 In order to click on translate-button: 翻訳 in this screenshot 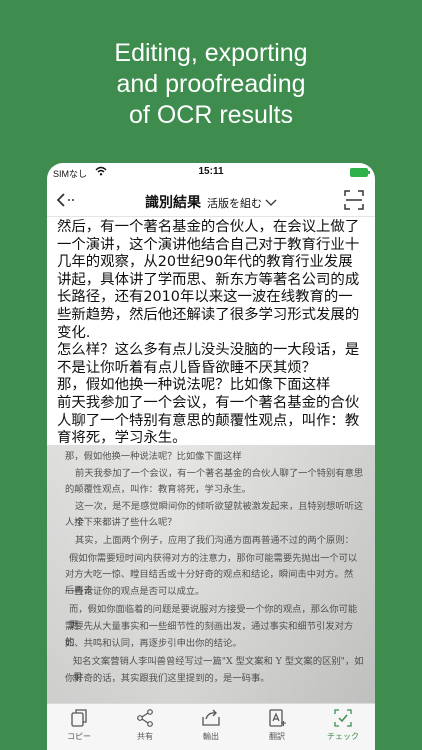, I will do `click(277, 725)`.